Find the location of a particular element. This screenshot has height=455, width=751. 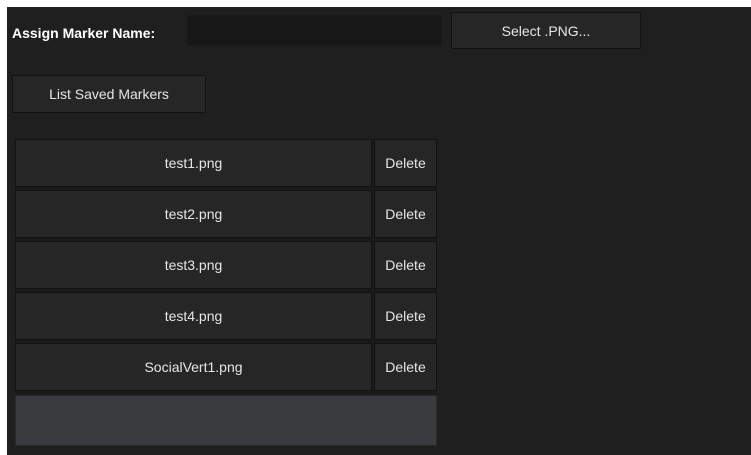

list-saved-markers-button: List Saved Markers is located at coordinates (109, 94).